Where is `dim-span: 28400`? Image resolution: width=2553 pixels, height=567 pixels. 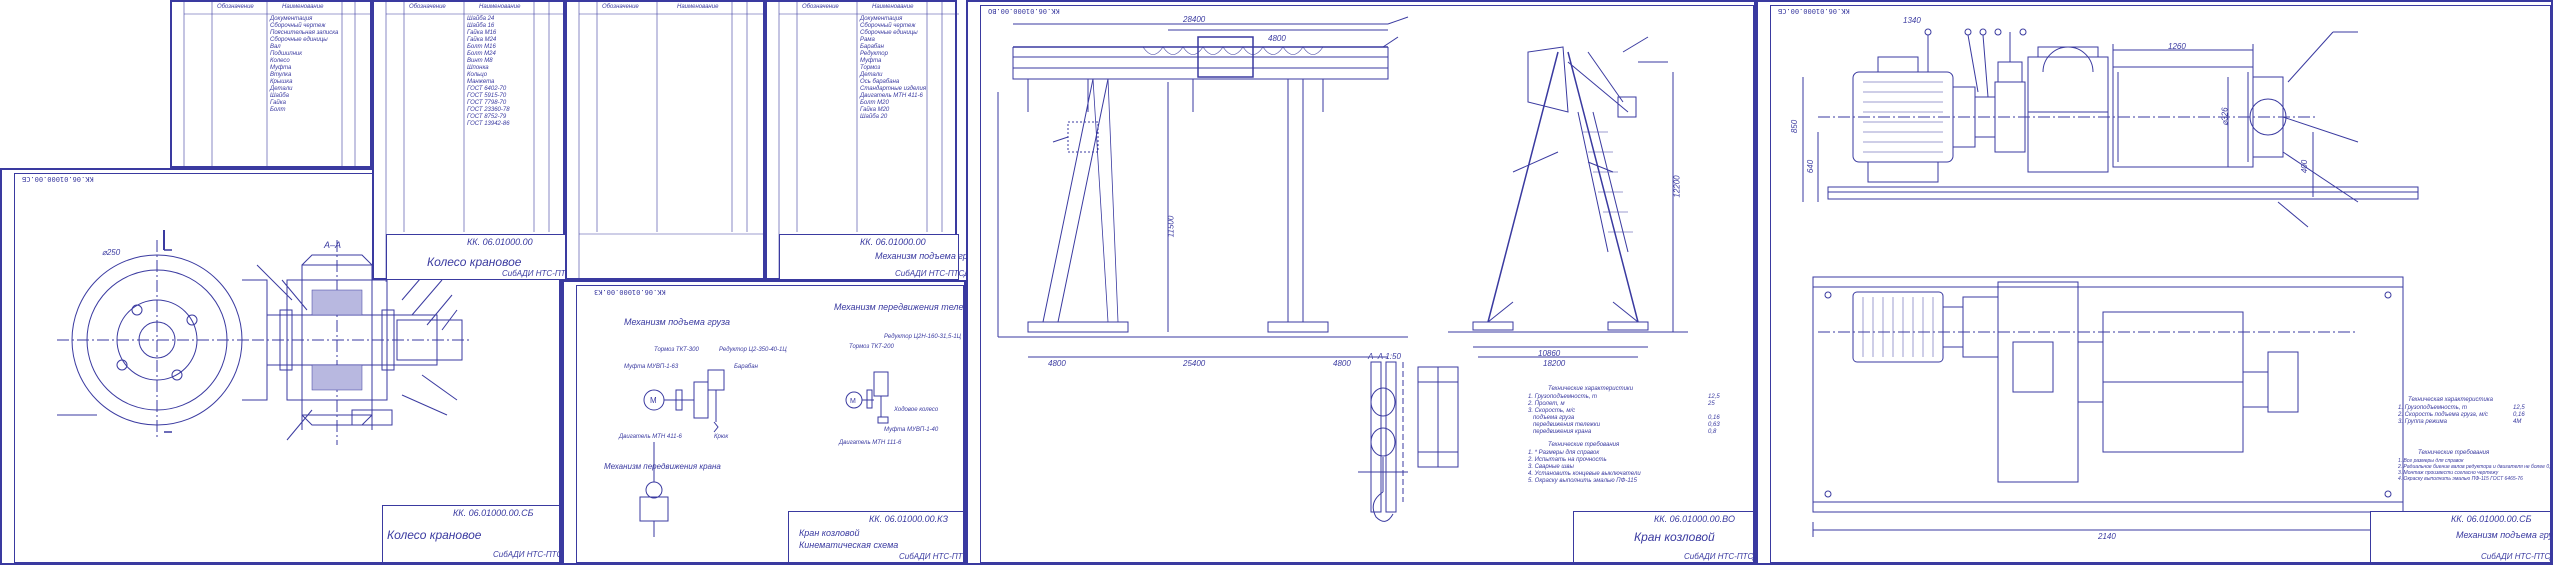 dim-span: 28400 is located at coordinates (1194, 19).